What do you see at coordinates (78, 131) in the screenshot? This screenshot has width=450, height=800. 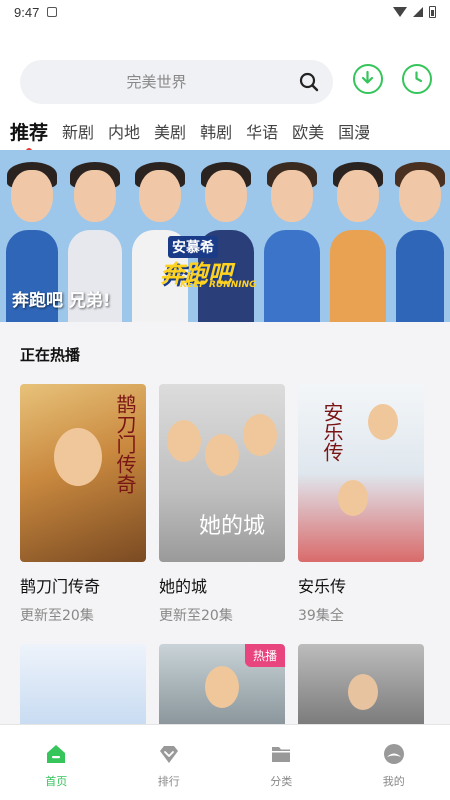 I see `tab-new: 新剧` at bounding box center [78, 131].